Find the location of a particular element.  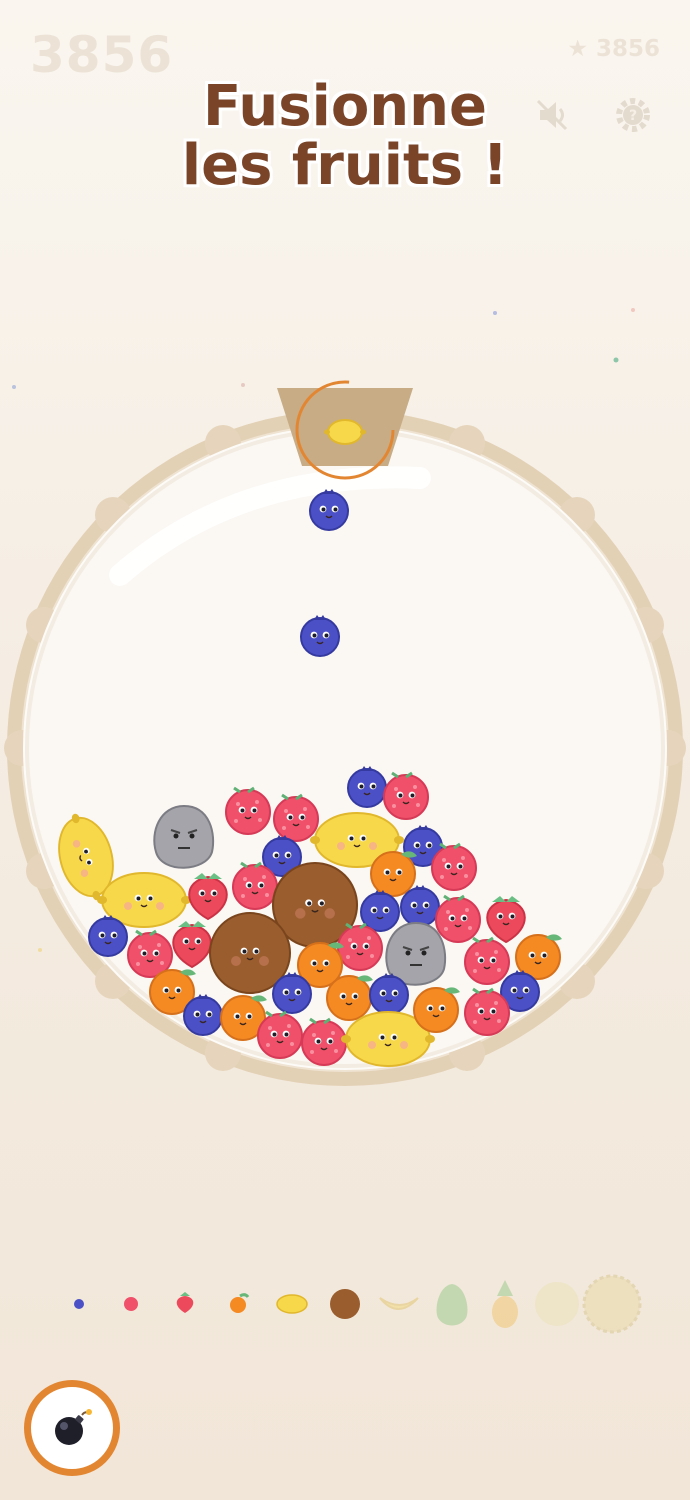

evolution-kiwi-icon is located at coordinates (345, 1304).